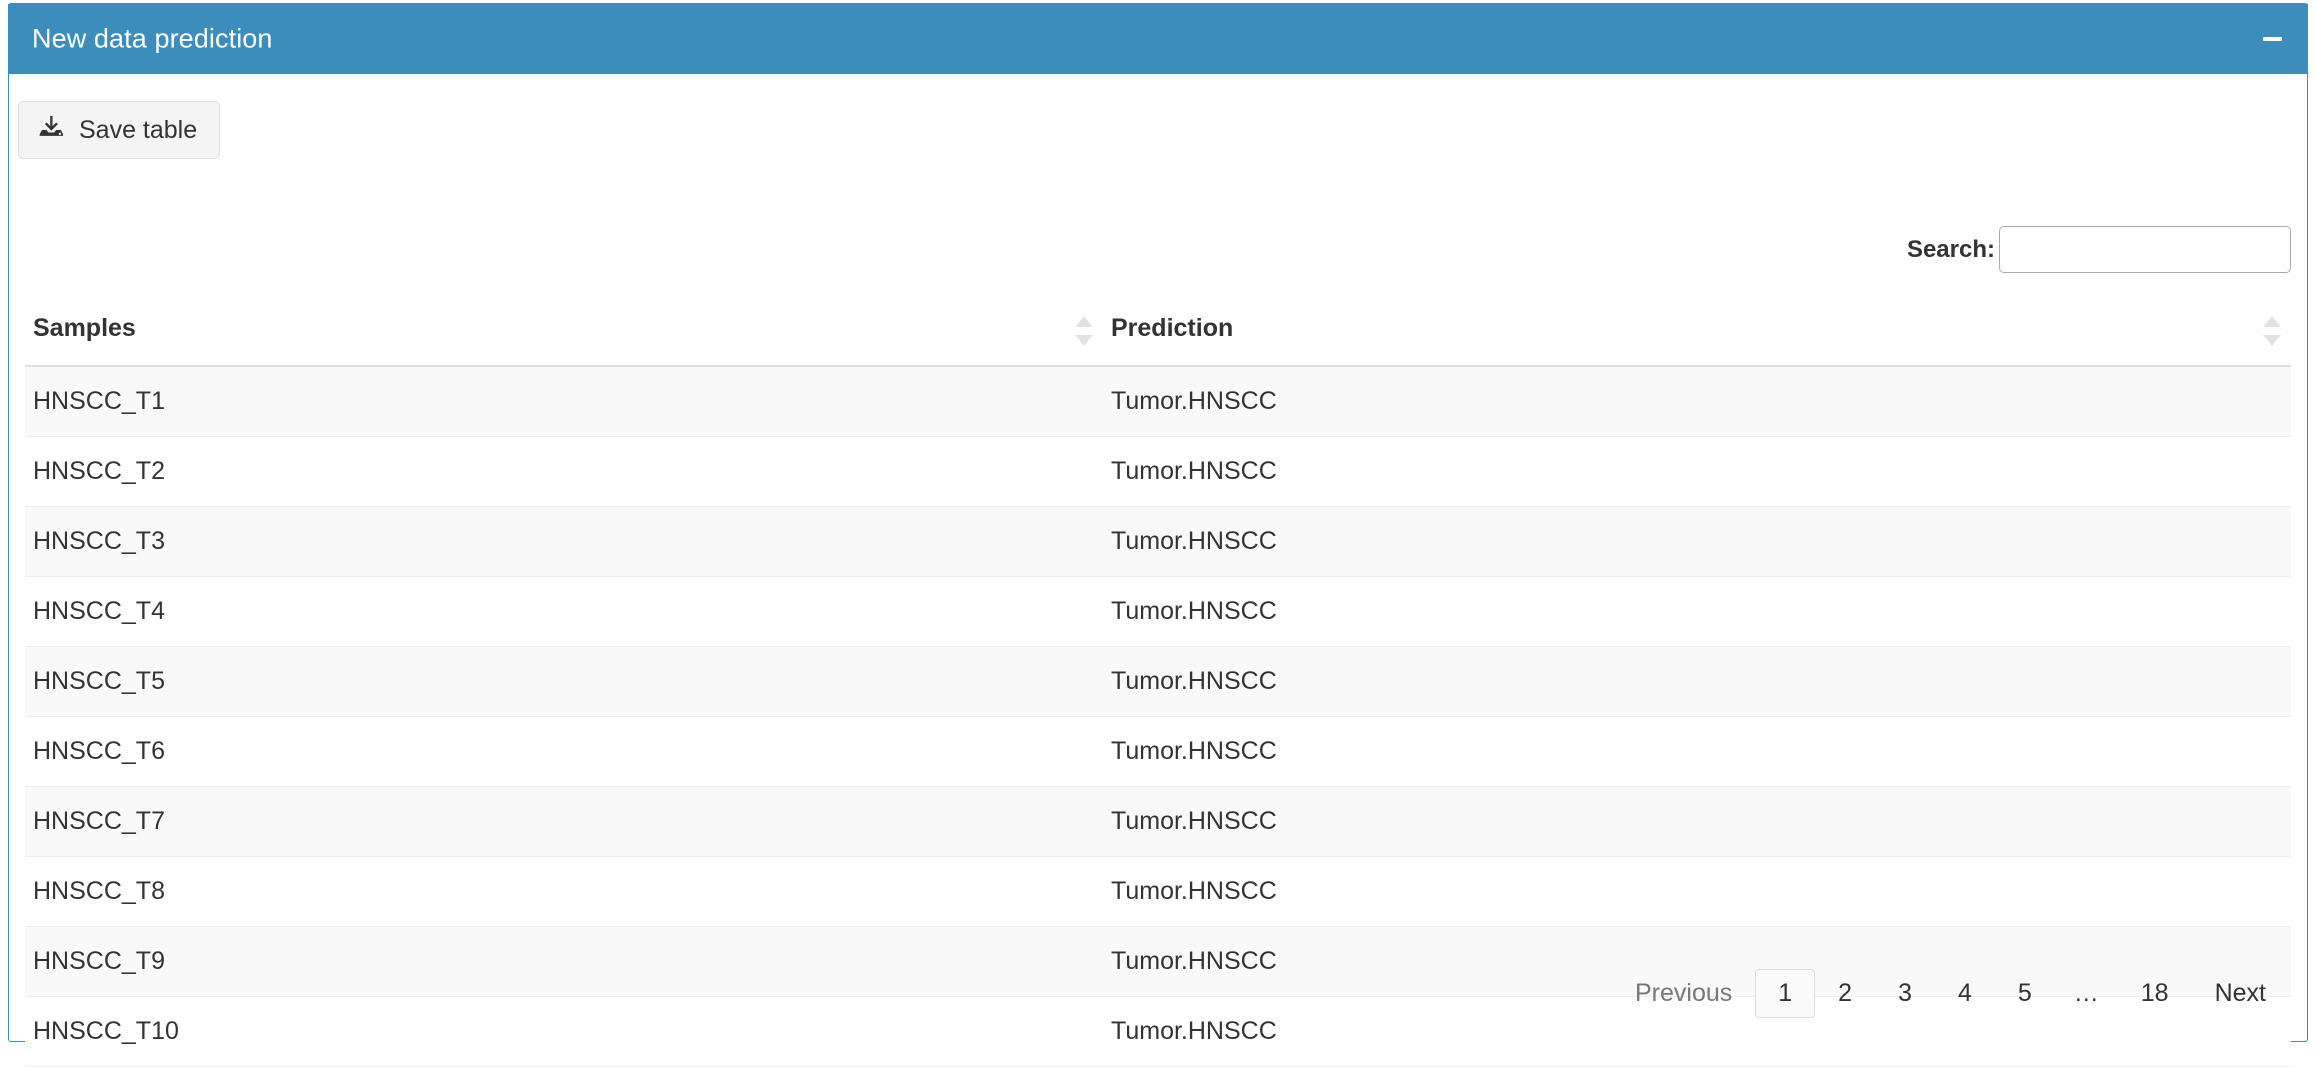 This screenshot has height=1067, width=2316. I want to click on save-table-button: Save table, so click(119, 130).